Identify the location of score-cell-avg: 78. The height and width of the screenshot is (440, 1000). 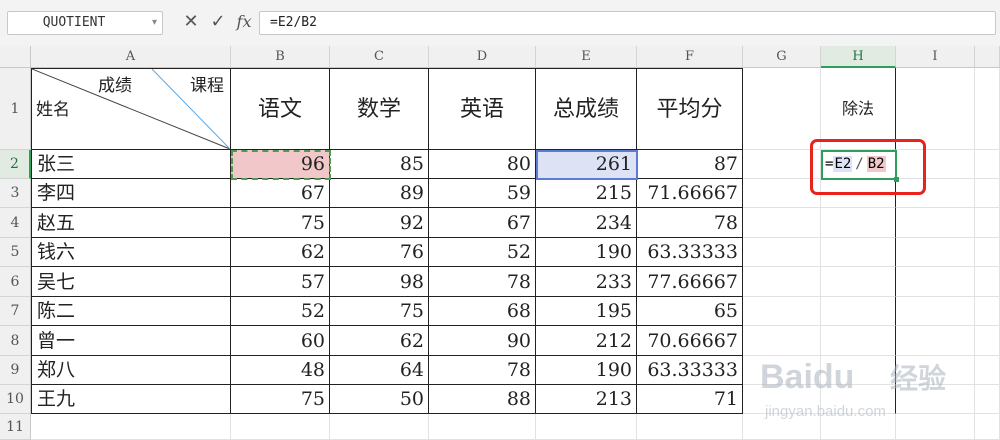
(690, 223).